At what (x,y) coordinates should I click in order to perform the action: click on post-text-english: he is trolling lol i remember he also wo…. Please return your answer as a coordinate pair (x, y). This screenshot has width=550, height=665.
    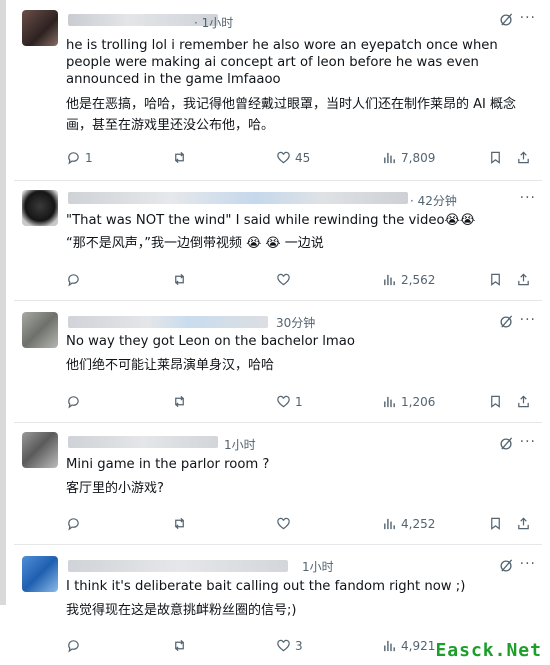
    Looking at the image, I should click on (282, 62).